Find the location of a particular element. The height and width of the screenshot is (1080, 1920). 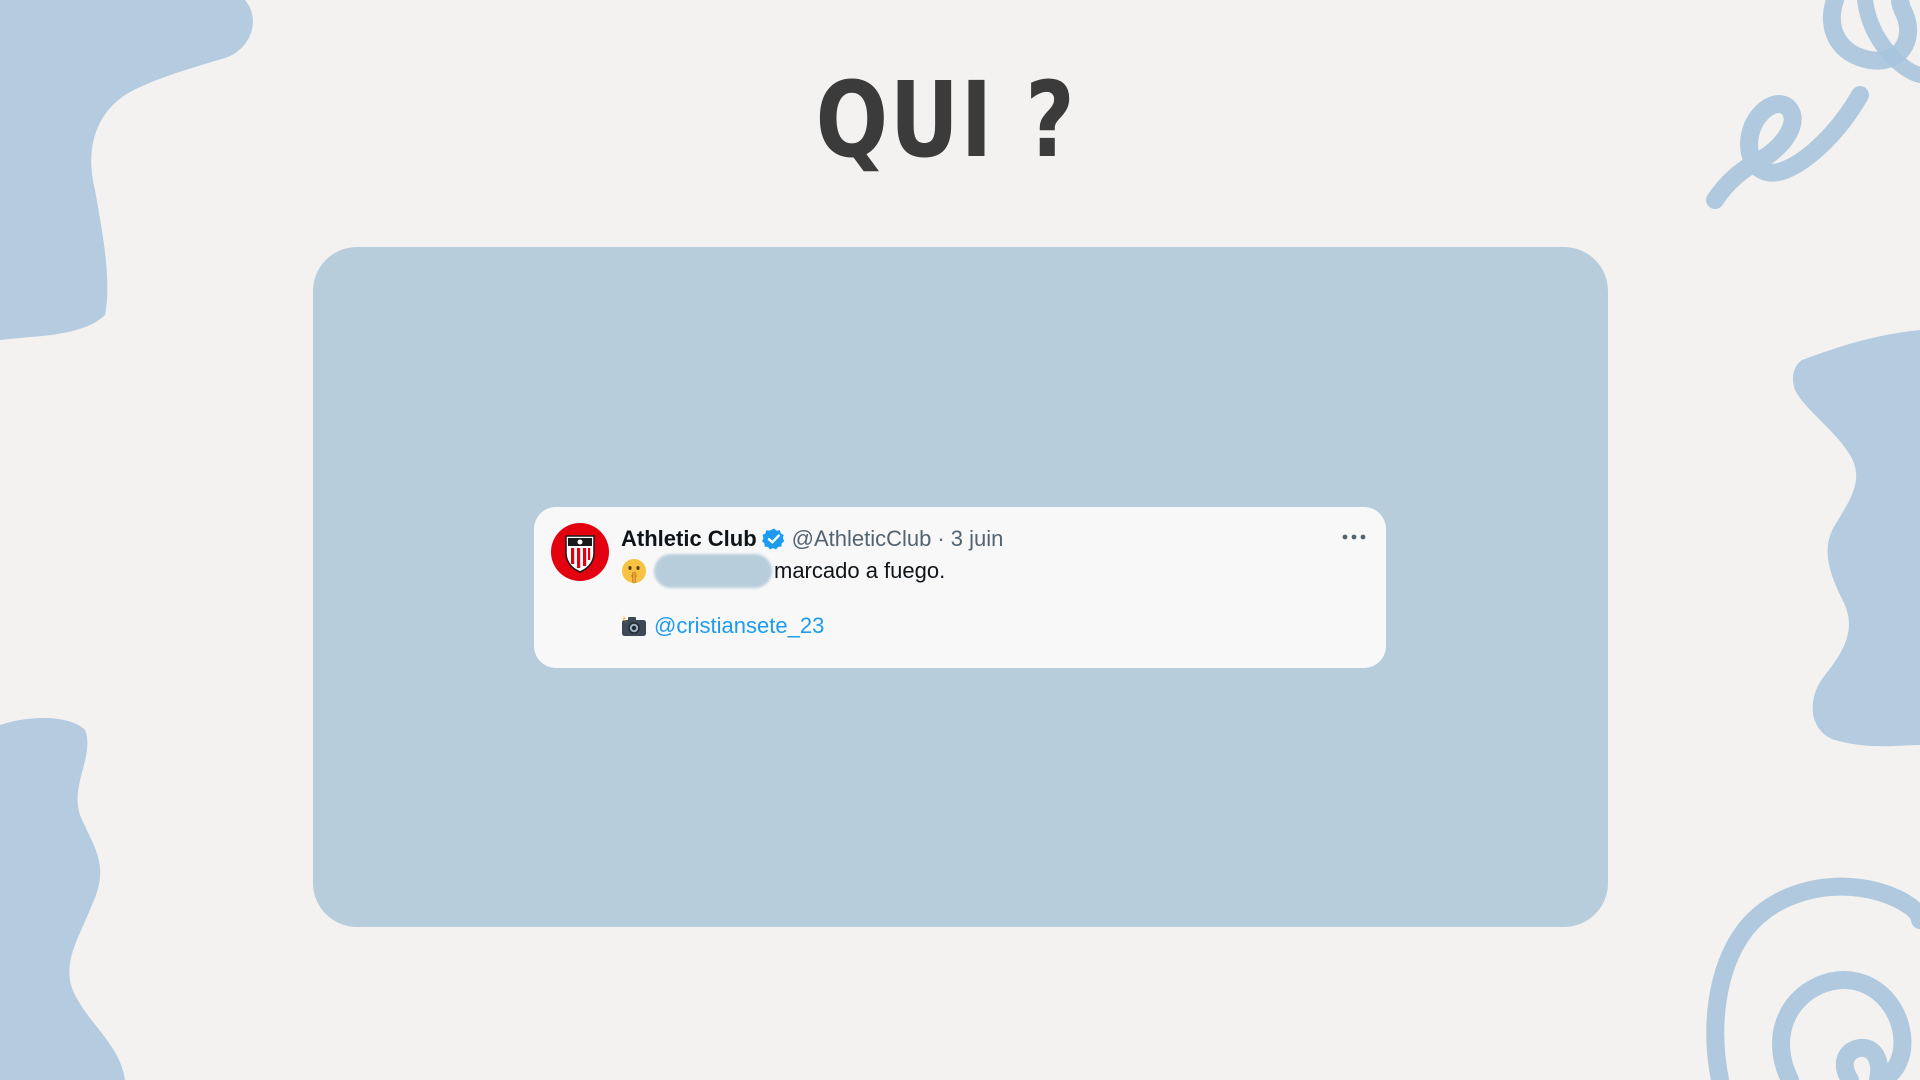

photo-credit-mention: @cristiansete_23 is located at coordinates (739, 626).